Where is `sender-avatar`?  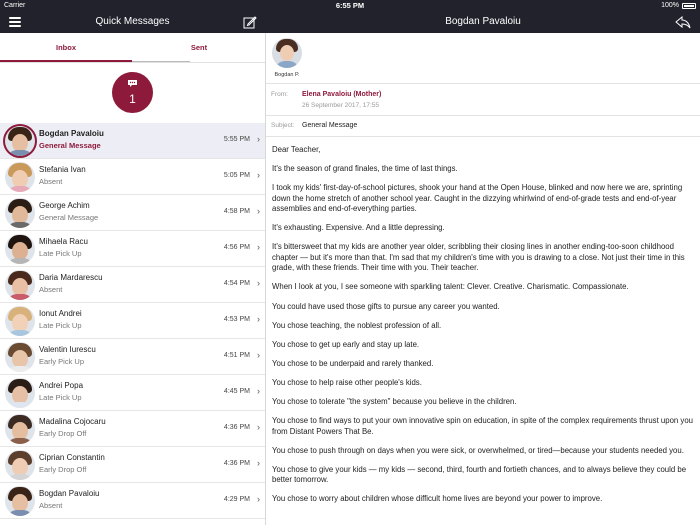
sender-avatar is located at coordinates (287, 53).